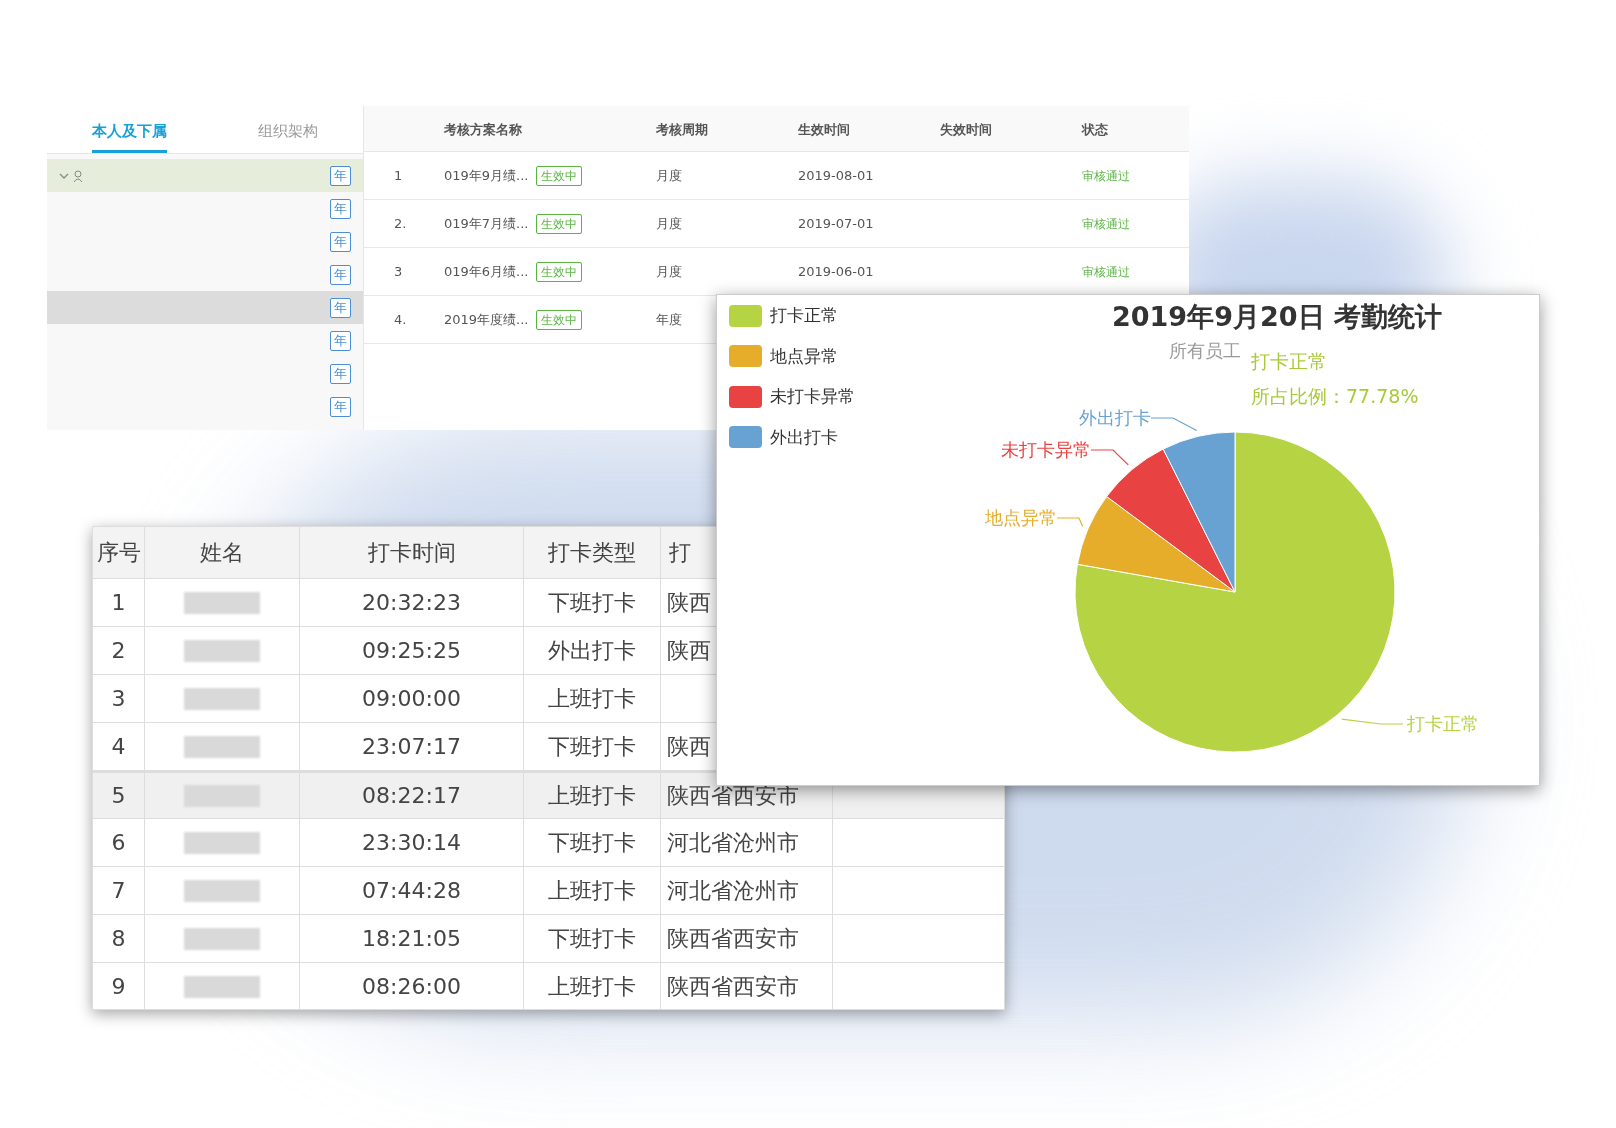 This screenshot has width=1616, height=1128. Describe the element at coordinates (118, 939) in the screenshot. I see `row-number: 8` at that location.